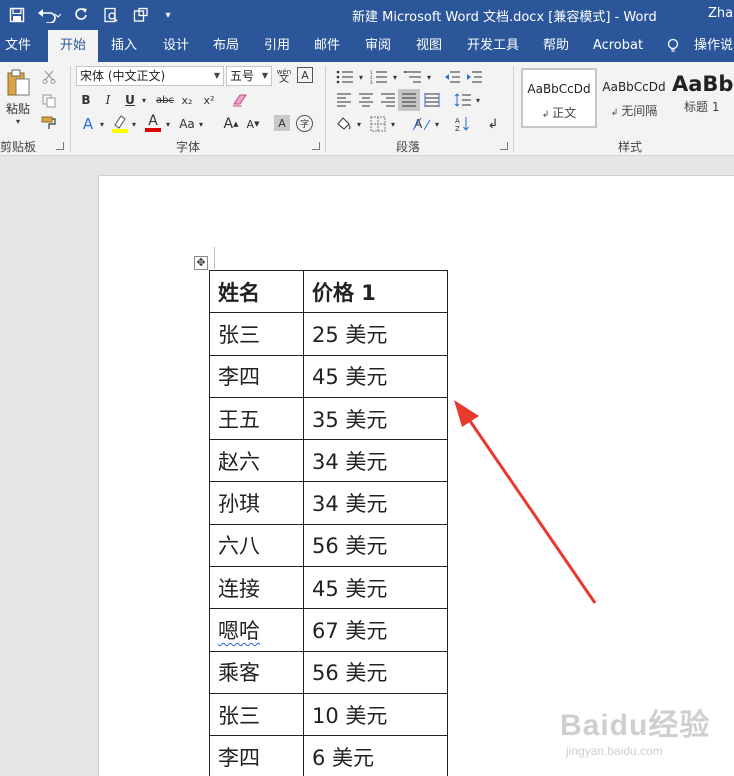  What do you see at coordinates (635, 725) in the screenshot?
I see `watermark-brand: Baidu经验` at bounding box center [635, 725].